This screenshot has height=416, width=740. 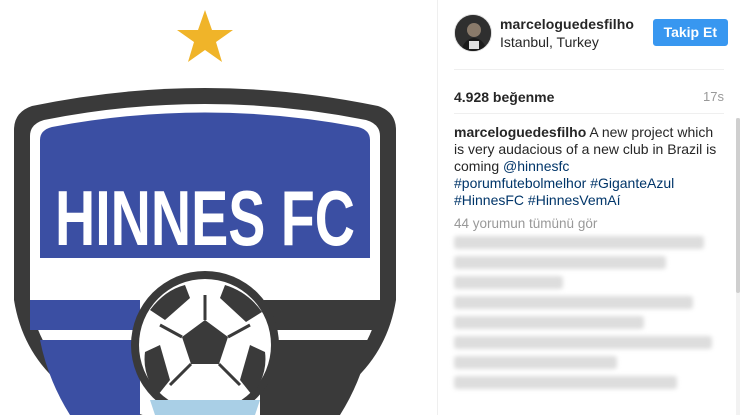 I want to click on avatar, so click(x=473, y=33).